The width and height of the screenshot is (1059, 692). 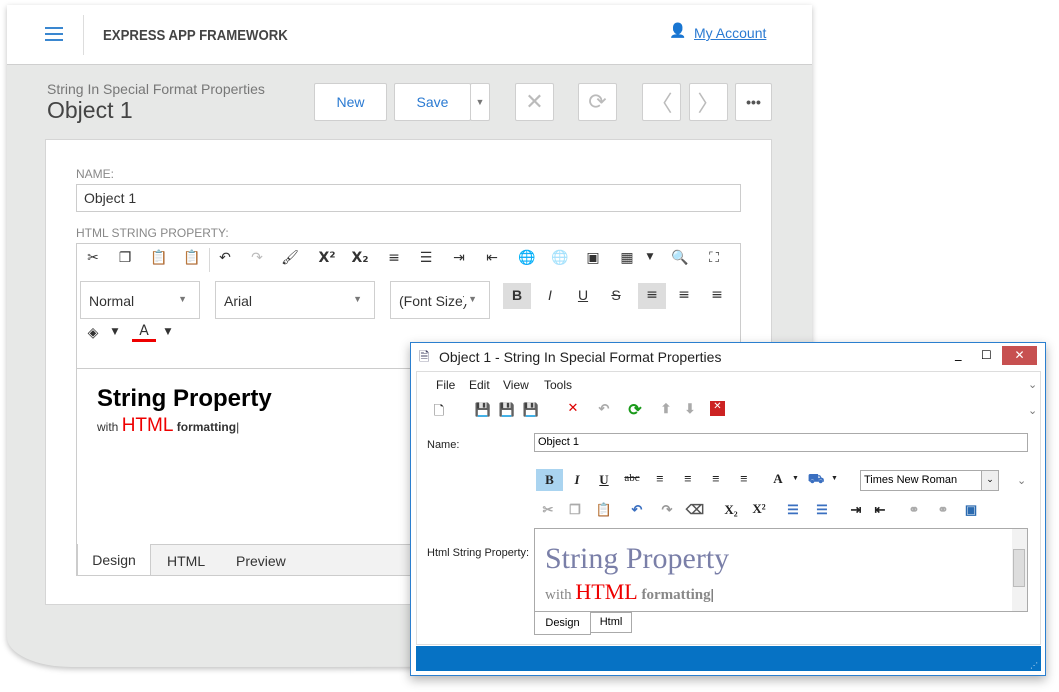 I want to click on align-right-button: ≡, so click(x=717, y=295).